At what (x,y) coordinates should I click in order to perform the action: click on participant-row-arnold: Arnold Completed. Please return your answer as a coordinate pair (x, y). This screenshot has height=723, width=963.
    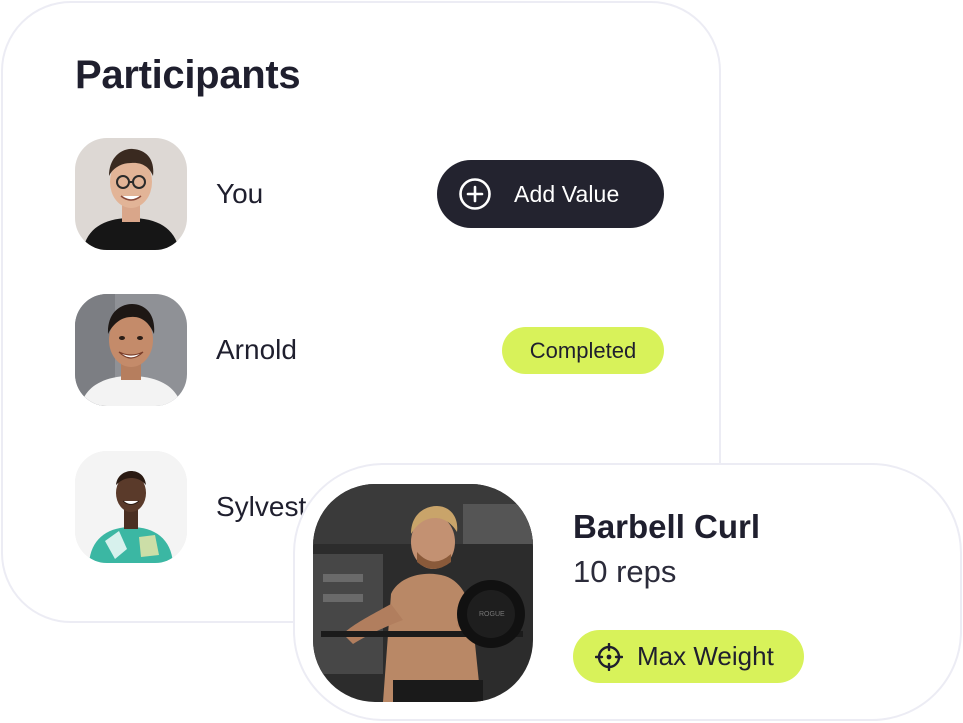
    Looking at the image, I should click on (370, 350).